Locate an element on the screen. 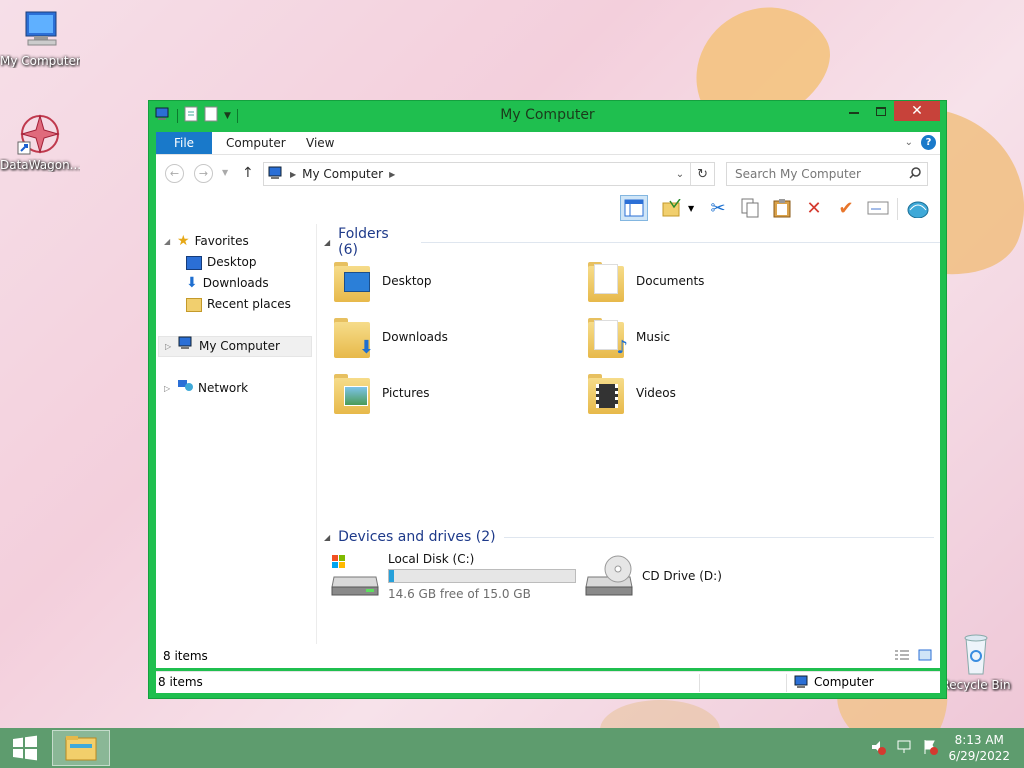 The image size is (1024, 768). folder-name: Downloads is located at coordinates (415, 337).